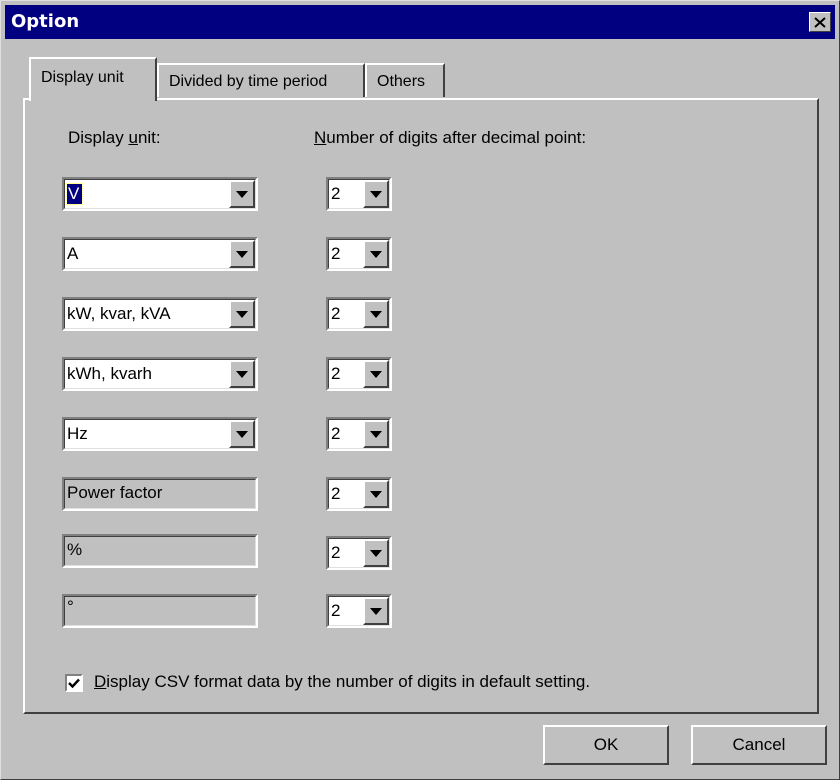 The height and width of the screenshot is (780, 840). What do you see at coordinates (119, 313) in the screenshot?
I see `unit-value: kW, kvar, kVA` at bounding box center [119, 313].